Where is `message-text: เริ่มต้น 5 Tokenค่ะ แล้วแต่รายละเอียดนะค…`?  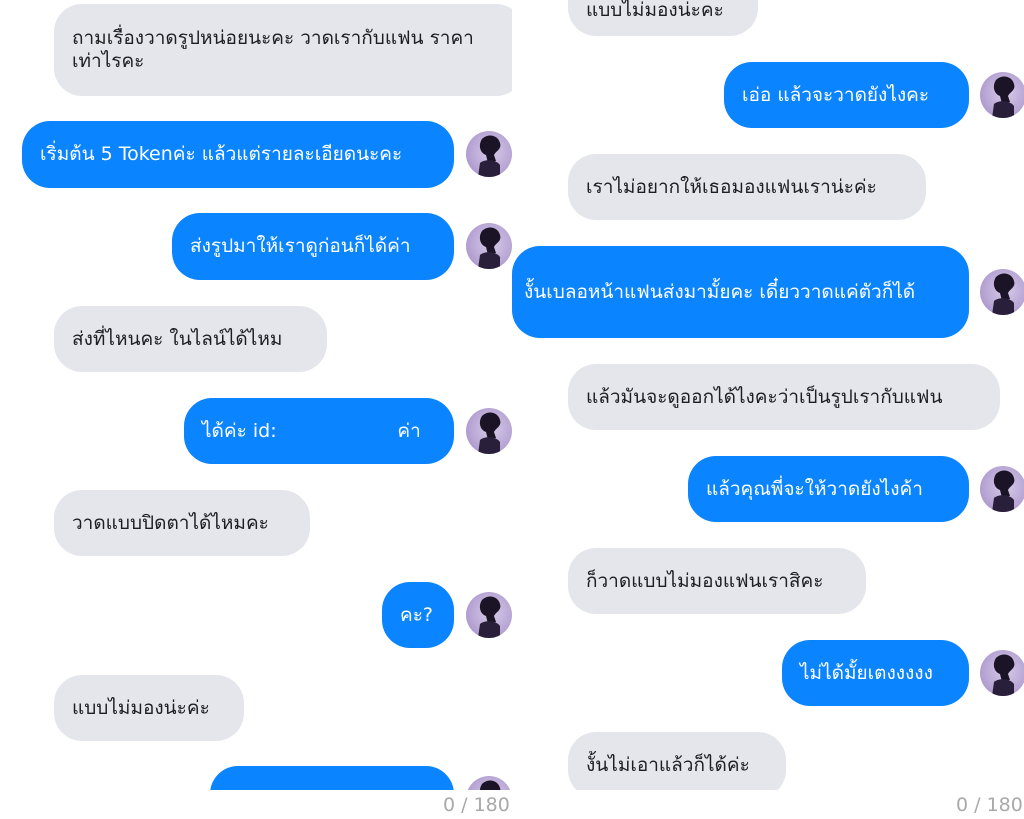
message-text: เริ่มต้น 5 Tokenค่ะ แล้วแต่รายละเอียดนะค… is located at coordinates (221, 154).